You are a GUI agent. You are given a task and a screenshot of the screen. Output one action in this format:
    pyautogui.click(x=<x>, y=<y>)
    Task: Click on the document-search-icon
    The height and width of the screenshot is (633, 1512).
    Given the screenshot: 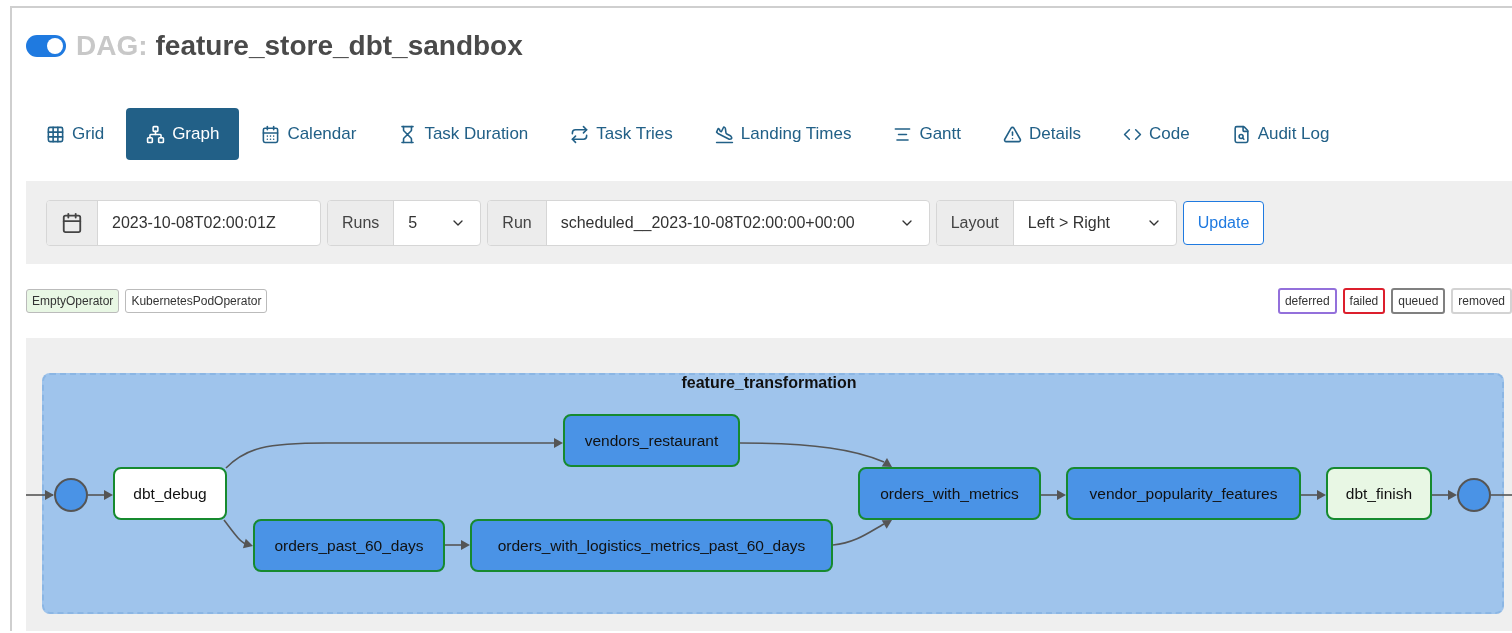 What is the action you would take?
    pyautogui.click(x=1241, y=134)
    